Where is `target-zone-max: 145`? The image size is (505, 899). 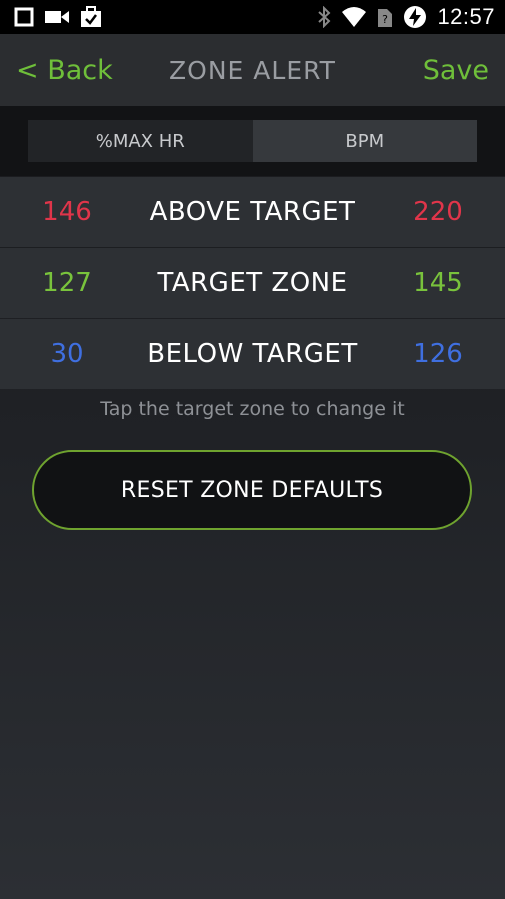
target-zone-max: 145 is located at coordinates (438, 283).